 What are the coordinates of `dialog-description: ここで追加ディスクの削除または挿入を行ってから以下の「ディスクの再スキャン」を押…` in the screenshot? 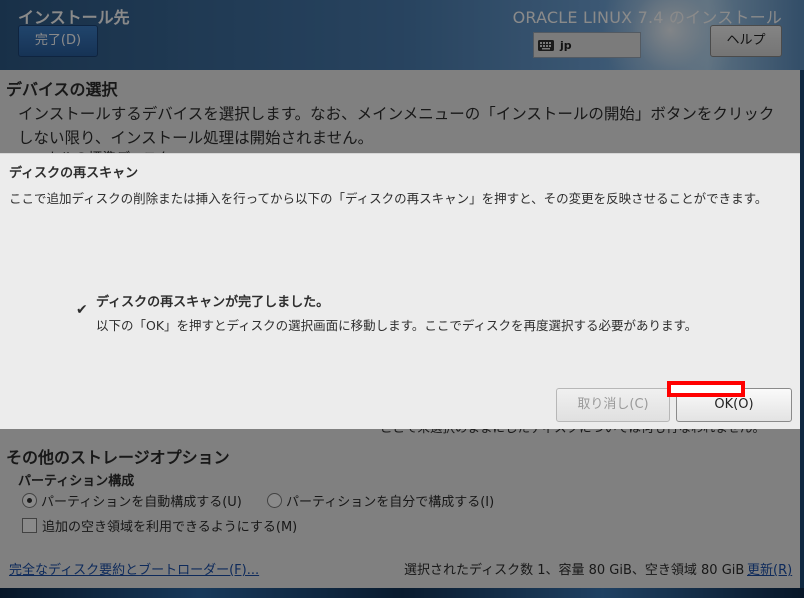 It's located at (388, 198).